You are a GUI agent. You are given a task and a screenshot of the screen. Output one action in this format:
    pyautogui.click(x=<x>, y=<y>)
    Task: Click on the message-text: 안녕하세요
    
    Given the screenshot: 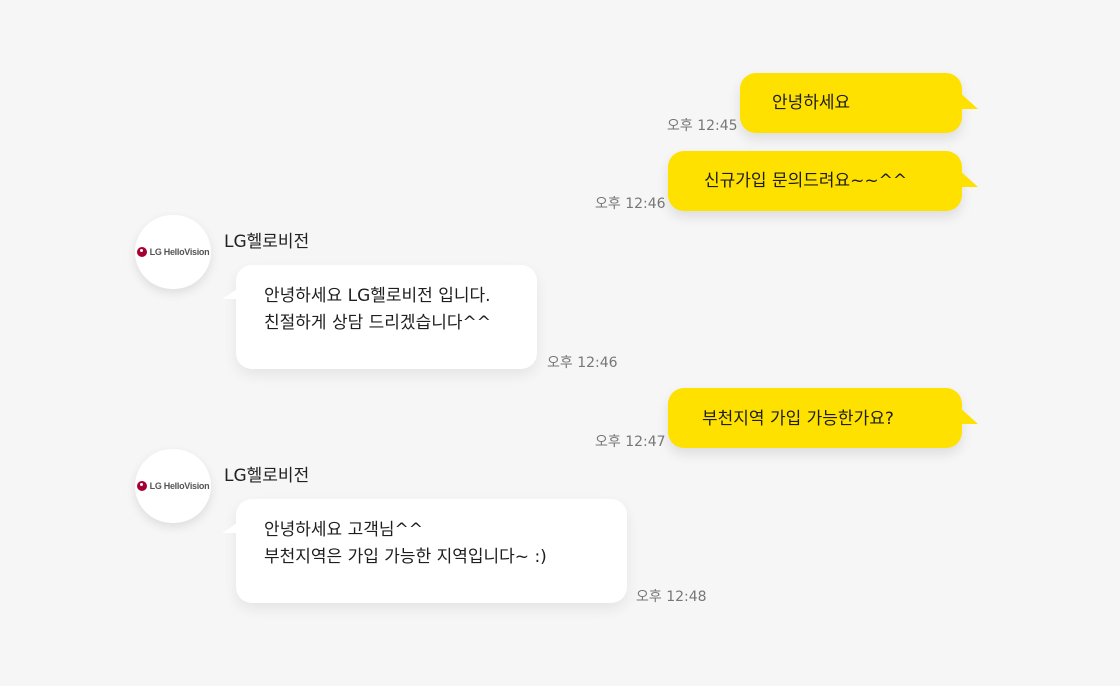 What is the action you would take?
    pyautogui.click(x=811, y=103)
    